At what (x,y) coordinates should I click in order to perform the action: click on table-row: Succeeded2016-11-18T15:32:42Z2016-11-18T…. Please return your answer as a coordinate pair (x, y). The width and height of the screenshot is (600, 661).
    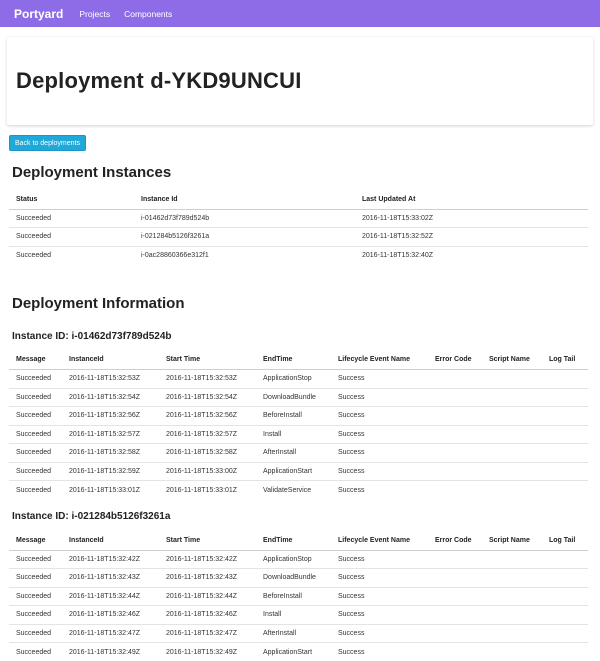
    Looking at the image, I should click on (298, 559).